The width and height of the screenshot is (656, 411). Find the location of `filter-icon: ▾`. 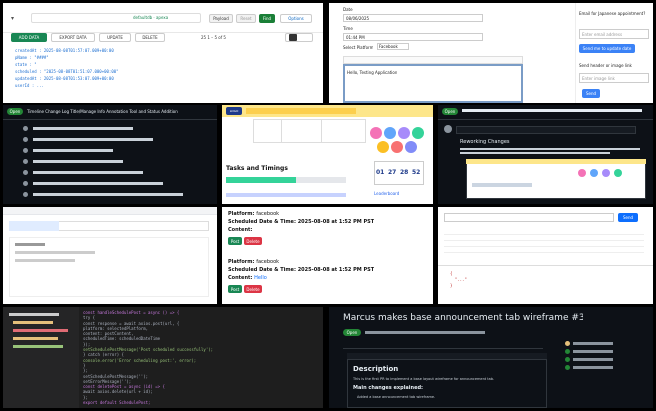

filter-icon: ▾ is located at coordinates (16, 18).